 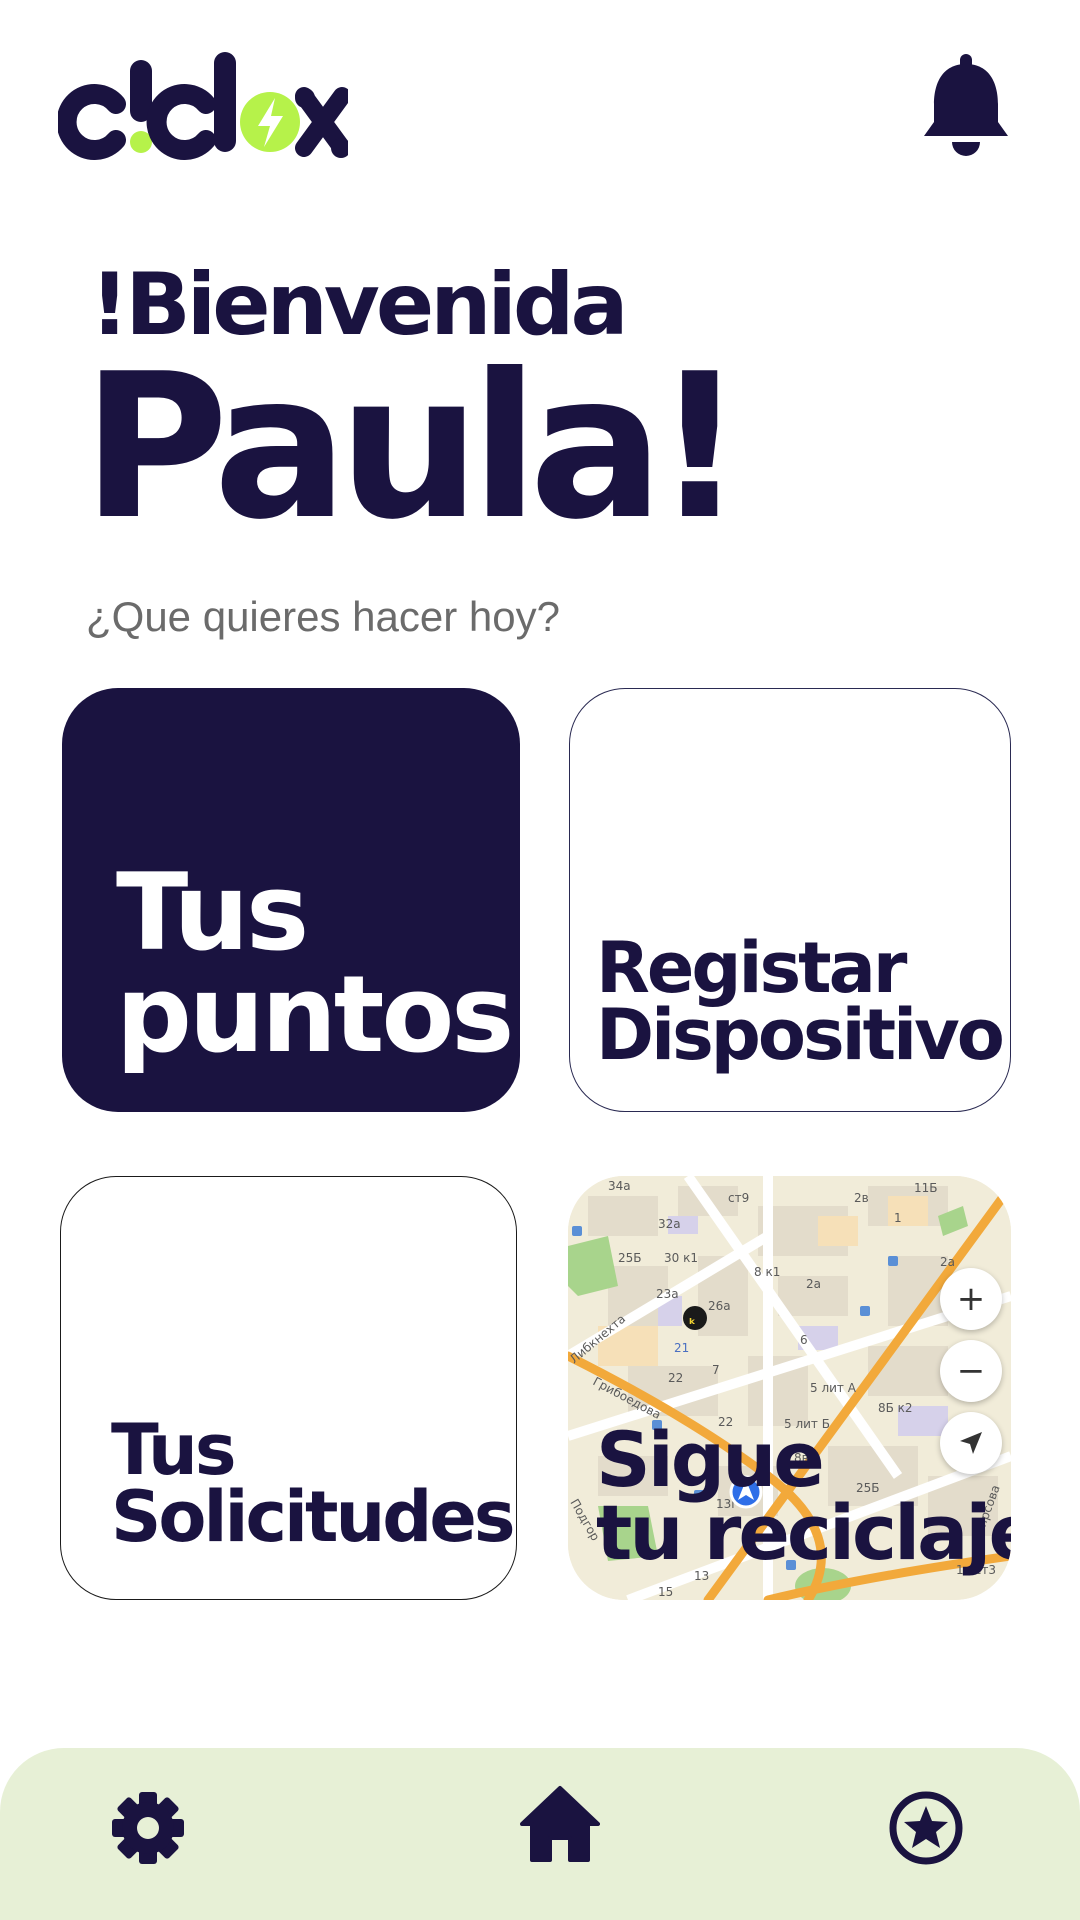 What do you see at coordinates (323, 616) in the screenshot?
I see `prompt-question: ¿Que quieres hacer hoy?` at bounding box center [323, 616].